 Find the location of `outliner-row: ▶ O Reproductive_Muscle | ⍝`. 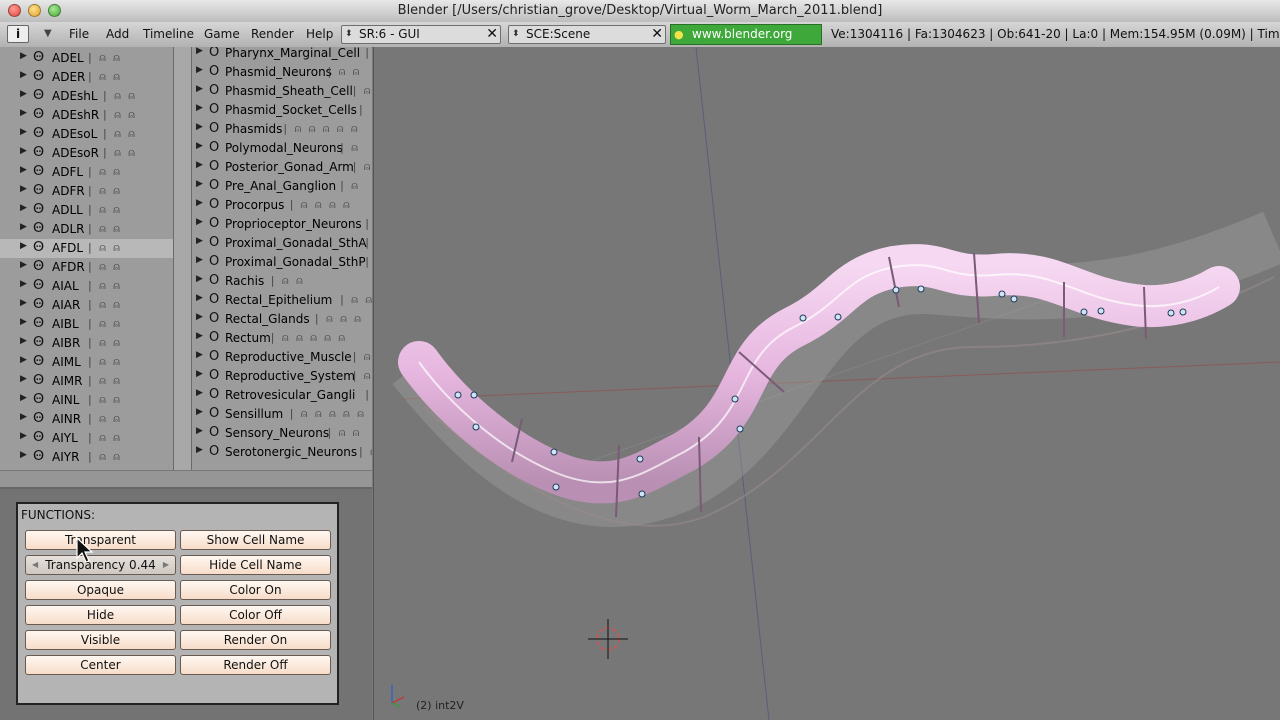

outliner-row: ▶ O Reproductive_Muscle | ⍝ is located at coordinates (282, 357).